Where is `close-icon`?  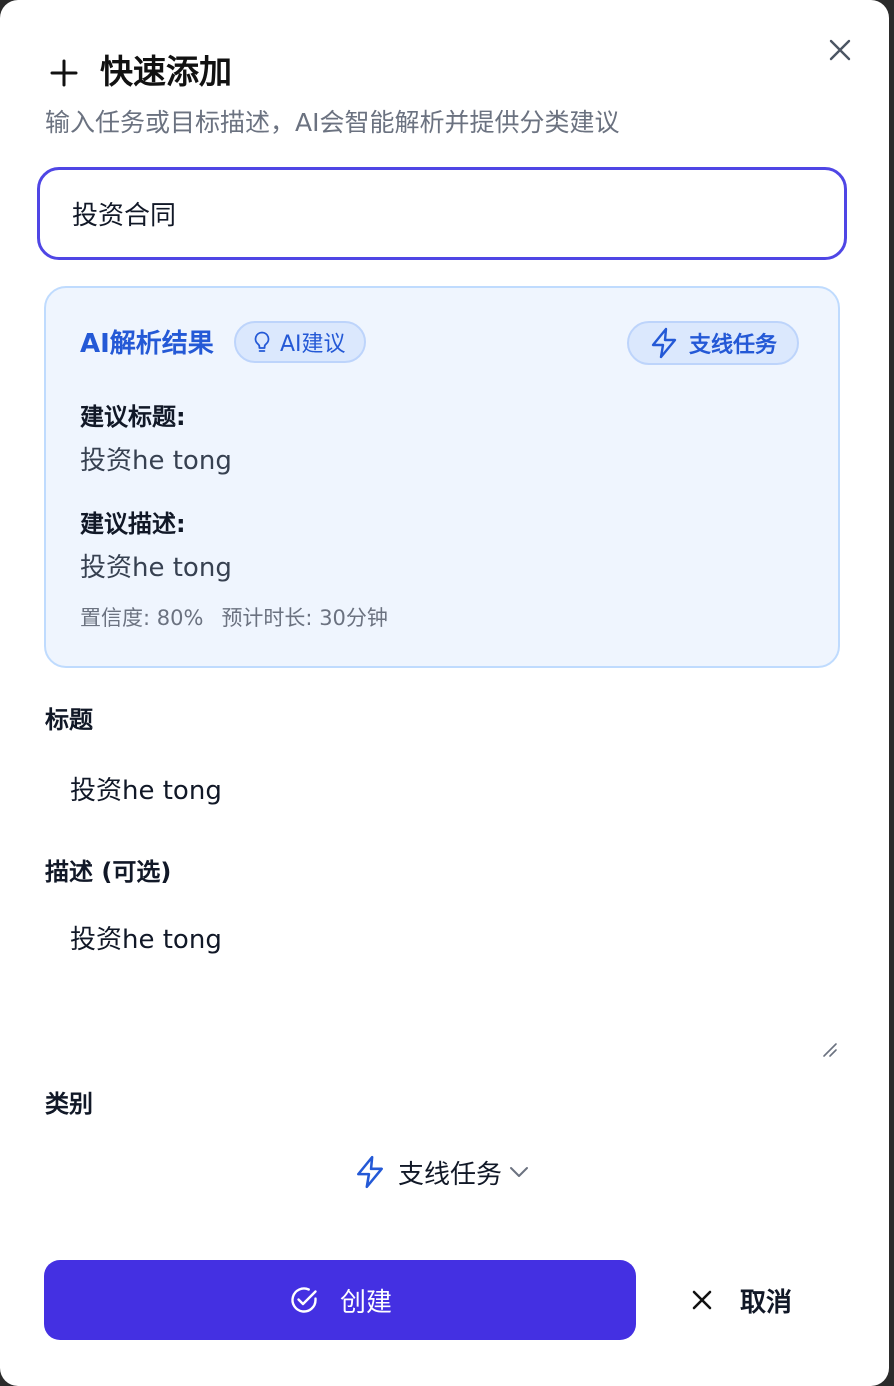 close-icon is located at coordinates (840, 50).